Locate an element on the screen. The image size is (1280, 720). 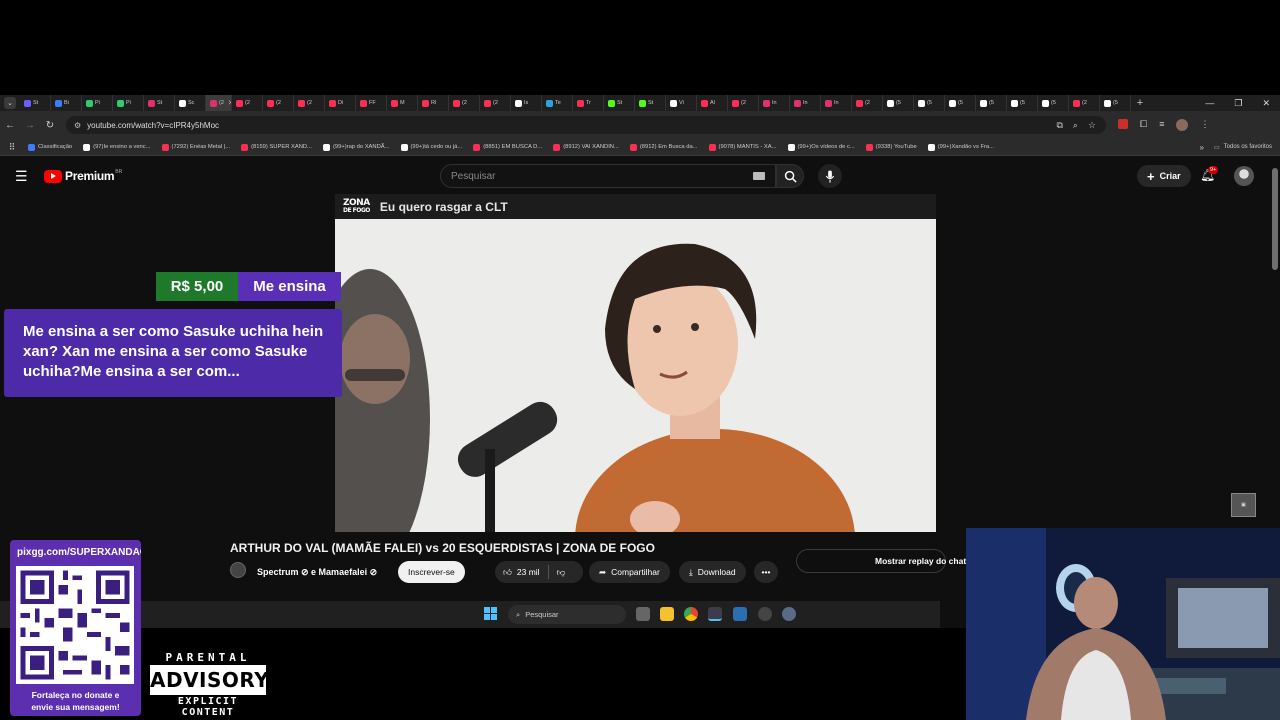
reload-icon: ↻ is located at coordinates (50, 125).